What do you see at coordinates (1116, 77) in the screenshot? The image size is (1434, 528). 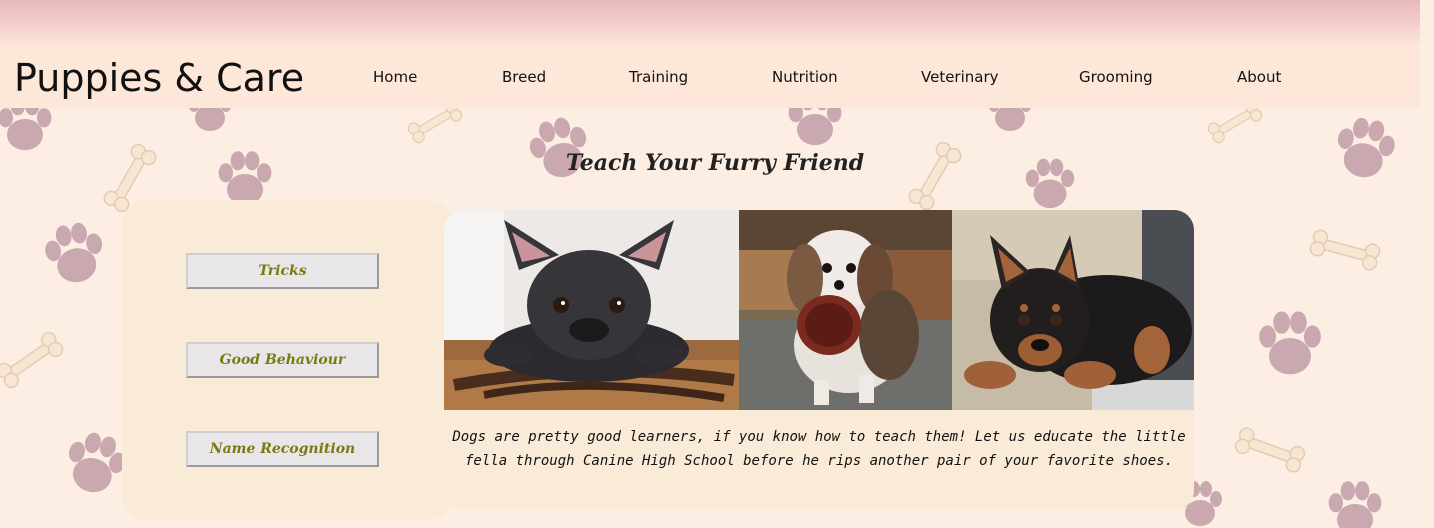 I see `nav-item-grooming: Grooming` at bounding box center [1116, 77].